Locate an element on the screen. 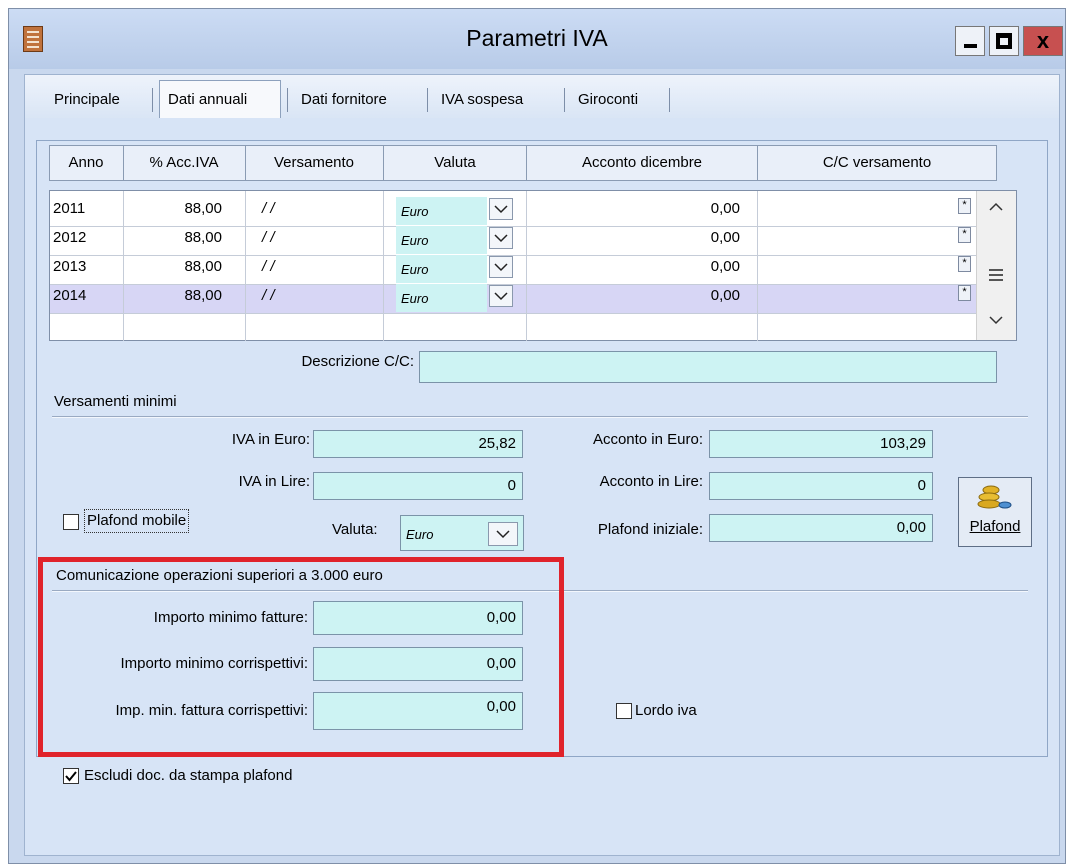 The width and height of the screenshot is (1071, 868). grid-scrollbar is located at coordinates (996, 265).